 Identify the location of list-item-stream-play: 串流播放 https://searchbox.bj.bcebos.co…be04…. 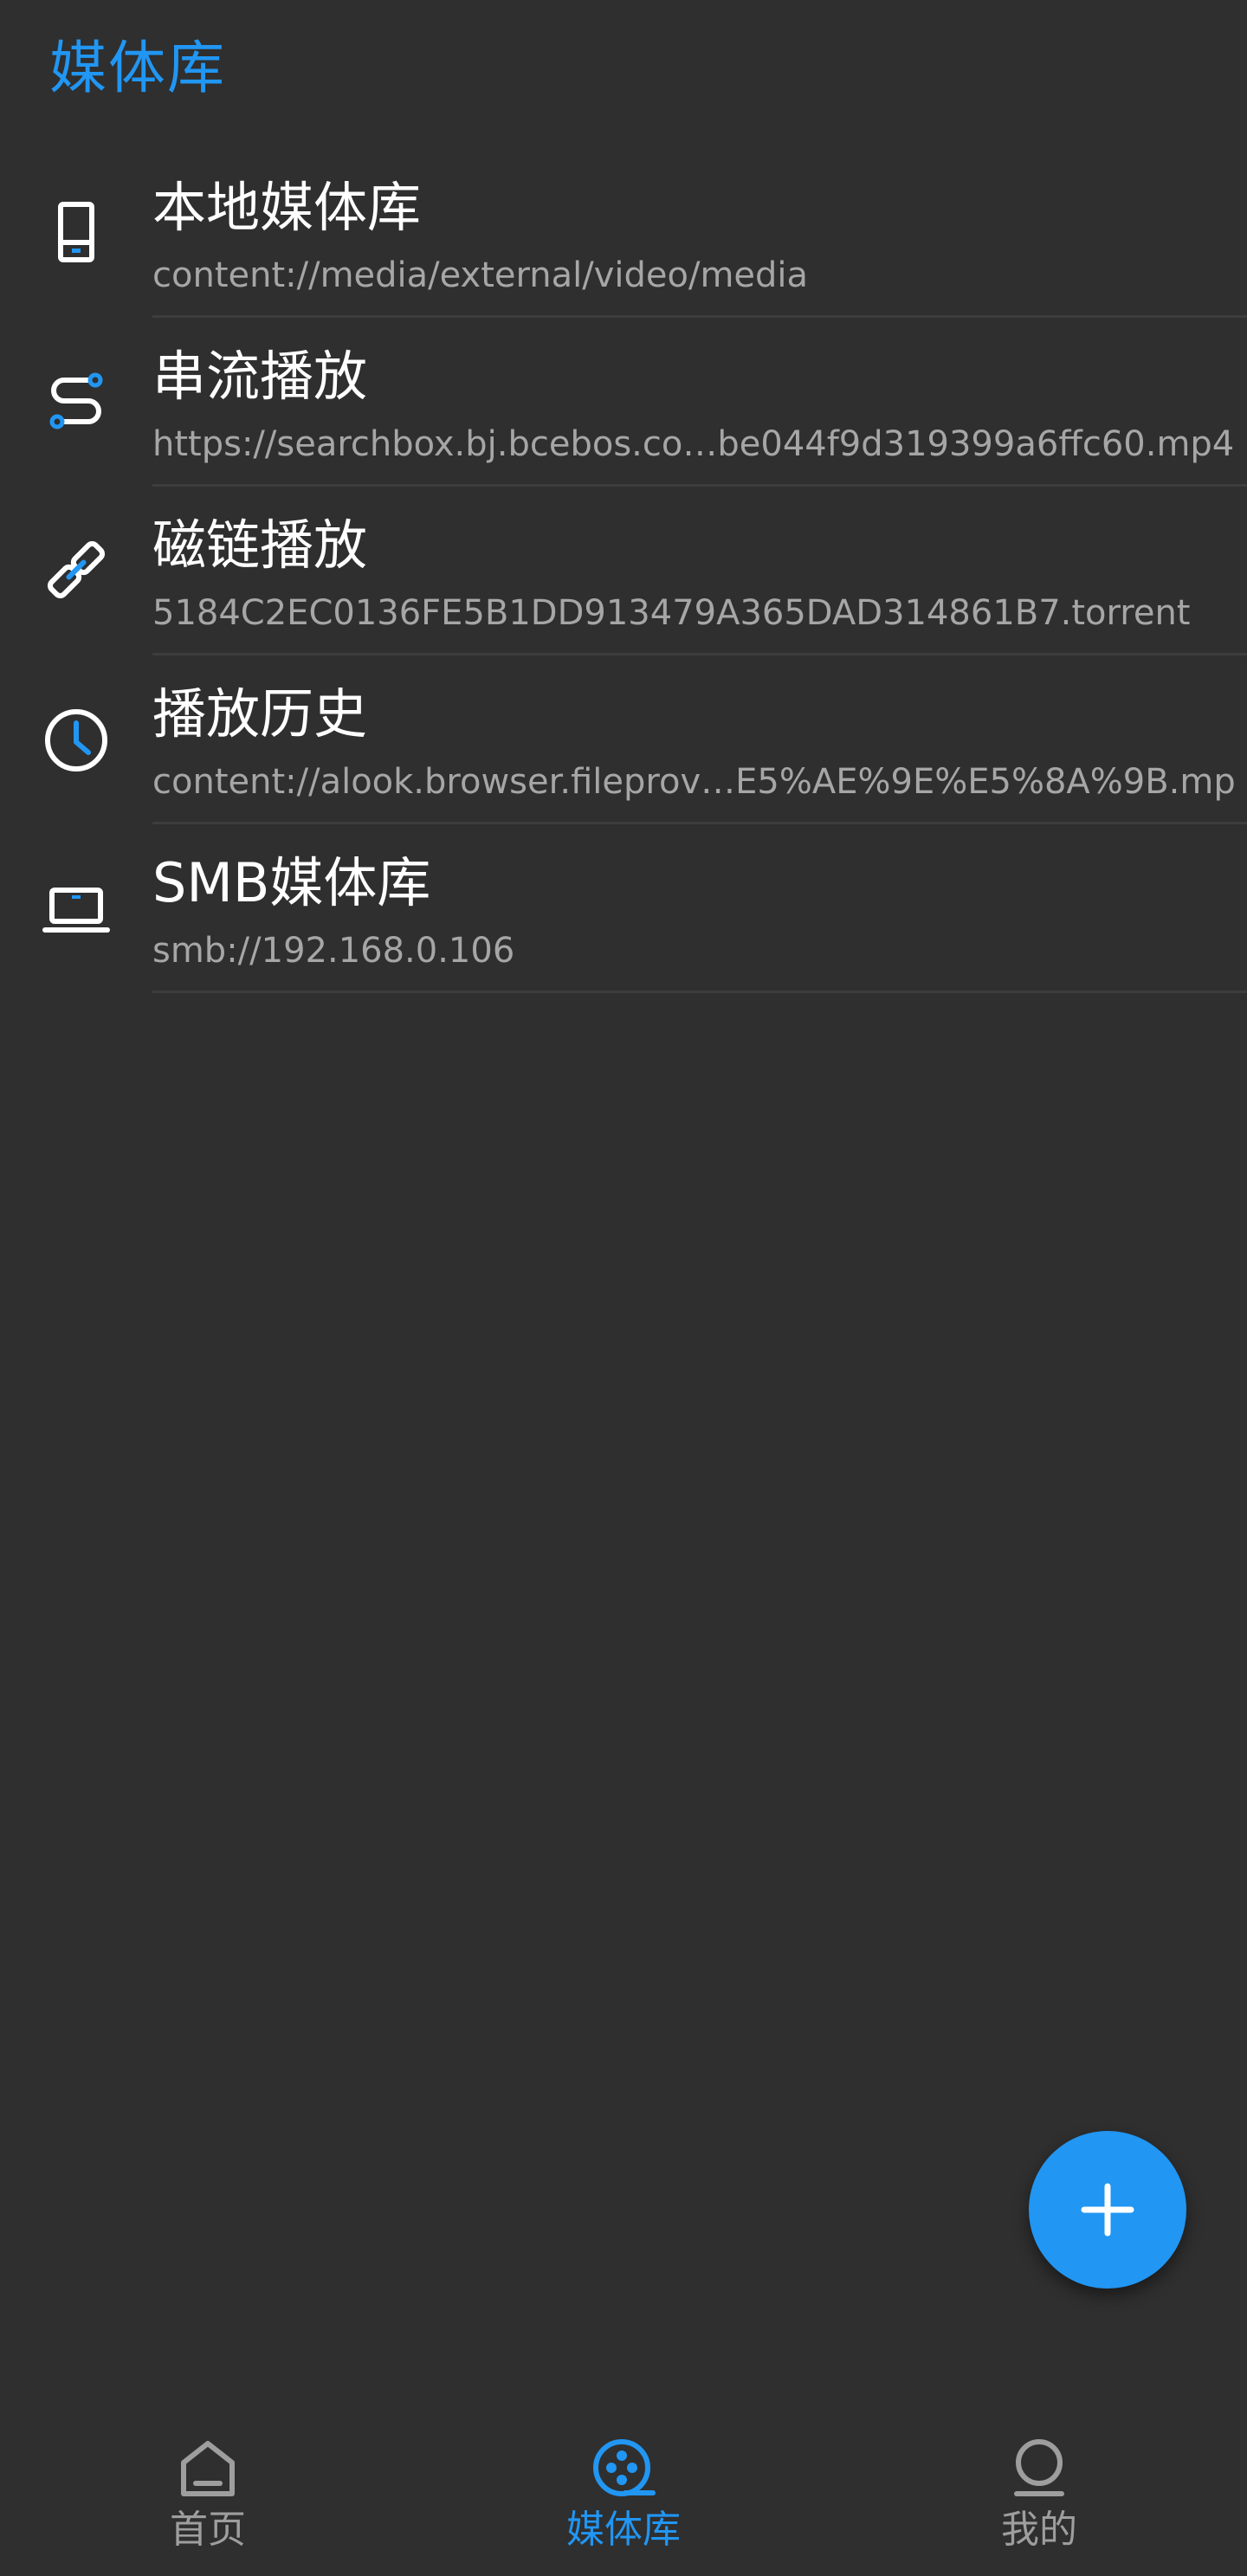
(623, 403).